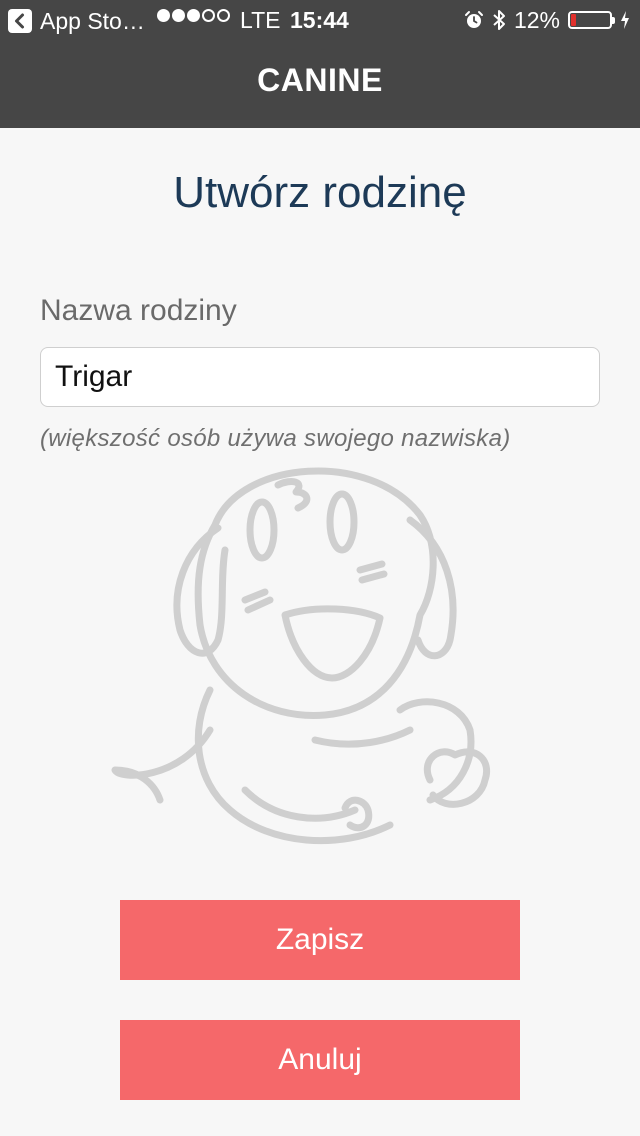 This screenshot has width=640, height=1136. What do you see at coordinates (260, 20) in the screenshot?
I see `network-type: LTE` at bounding box center [260, 20].